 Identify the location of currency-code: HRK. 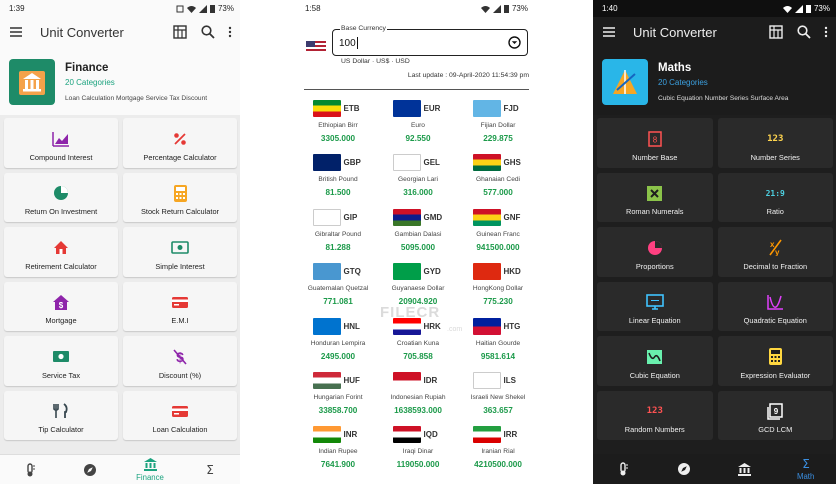
(432, 326).